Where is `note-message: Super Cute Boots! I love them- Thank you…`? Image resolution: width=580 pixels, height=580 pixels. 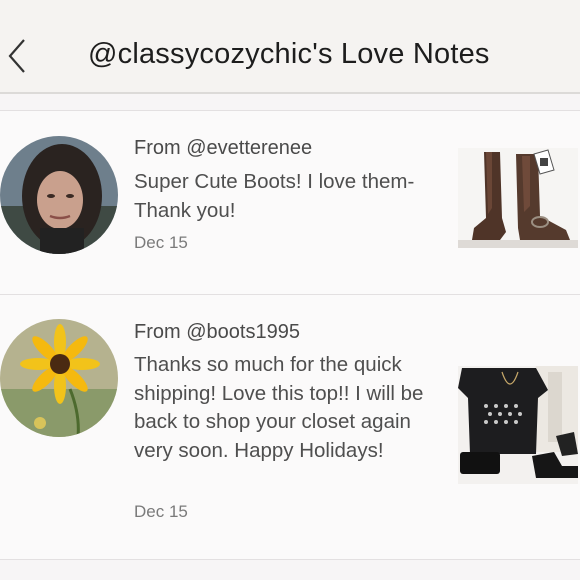
note-message: Super Cute Boots! I love them- Thank you… is located at coordinates (274, 196).